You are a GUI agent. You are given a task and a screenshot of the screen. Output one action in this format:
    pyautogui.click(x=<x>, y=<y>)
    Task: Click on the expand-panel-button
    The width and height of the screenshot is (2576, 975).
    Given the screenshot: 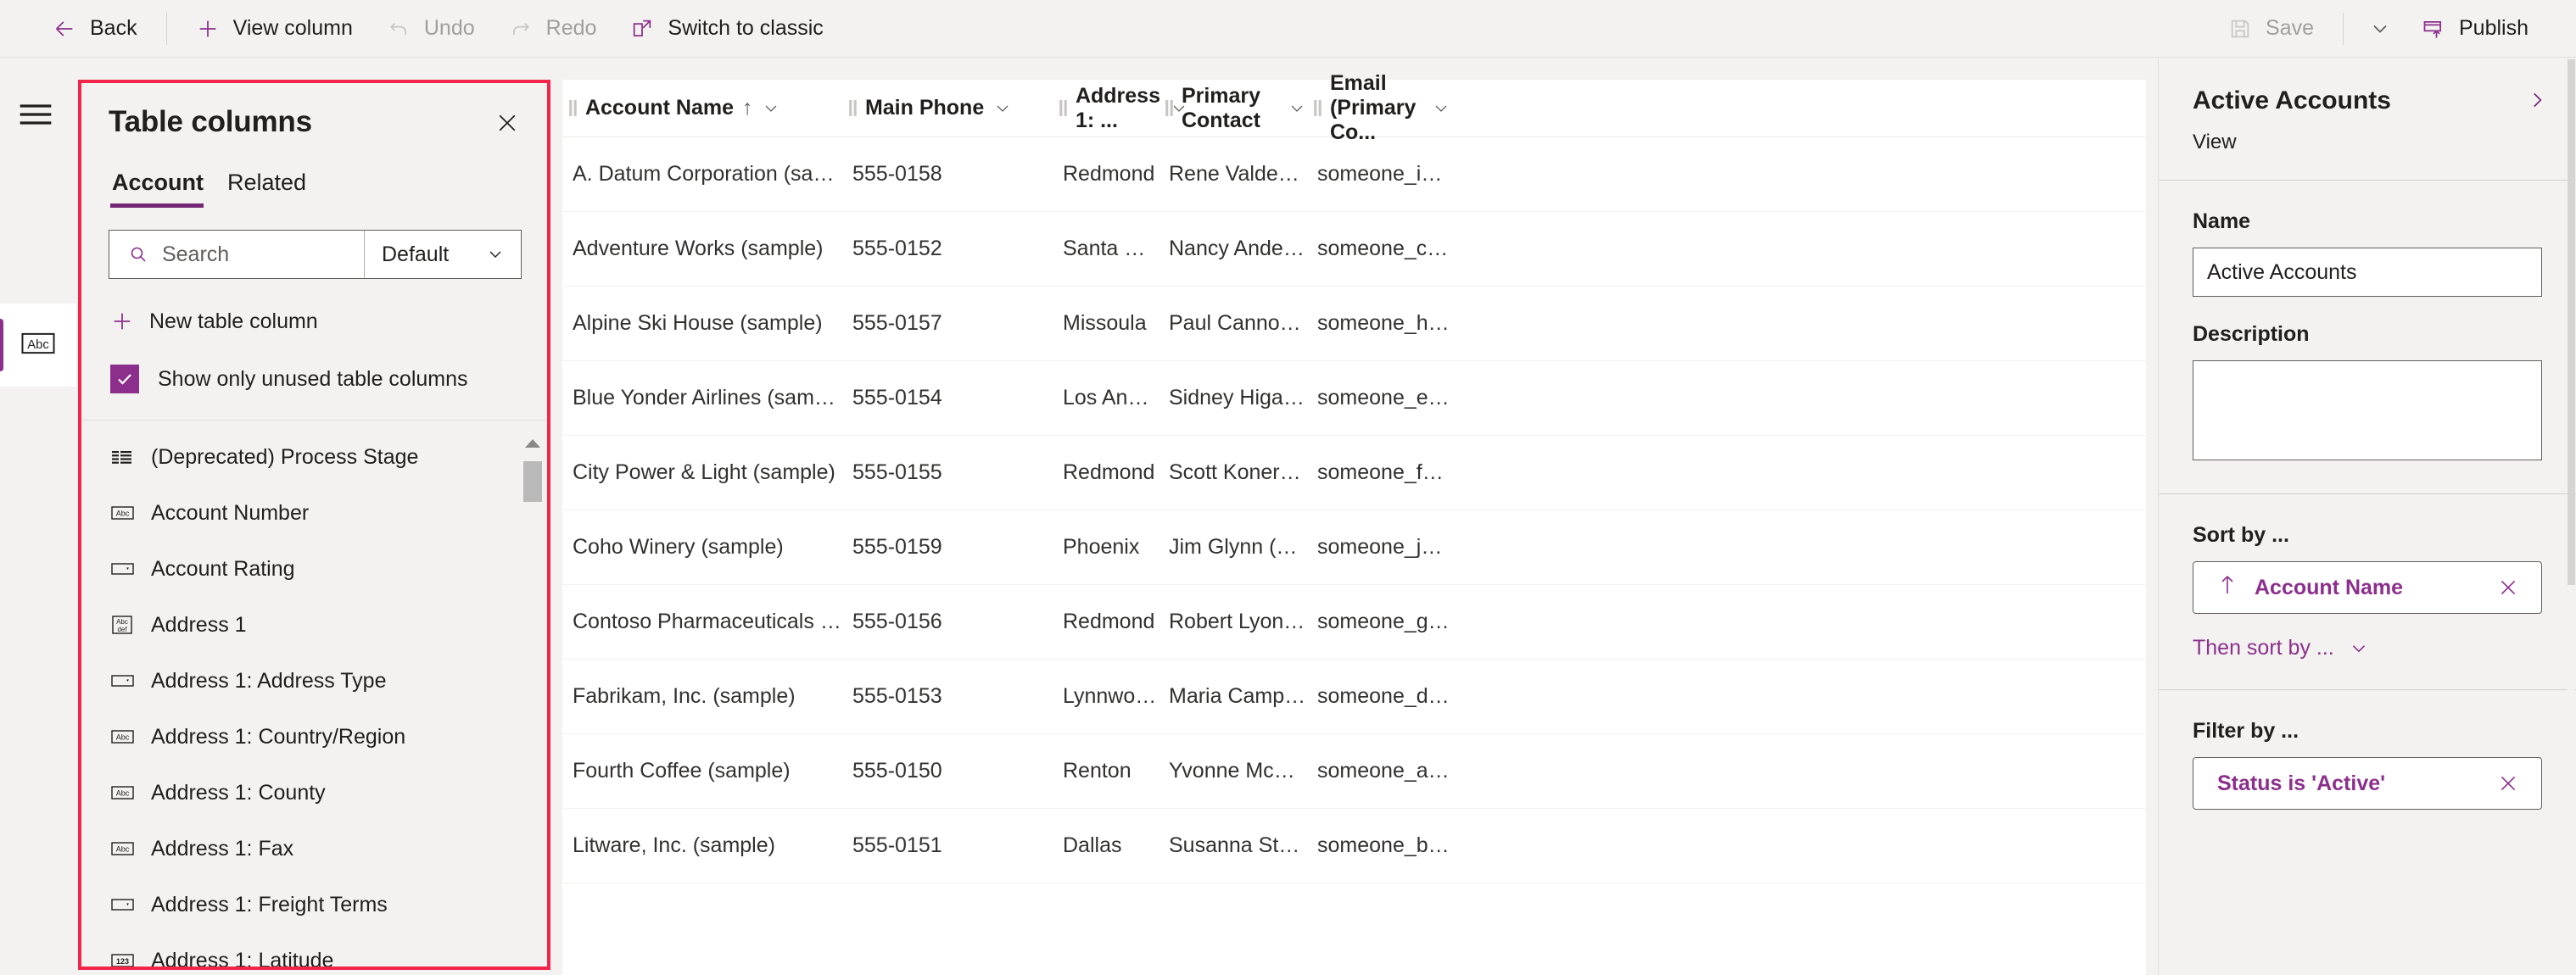 What is the action you would take?
    pyautogui.click(x=2537, y=100)
    